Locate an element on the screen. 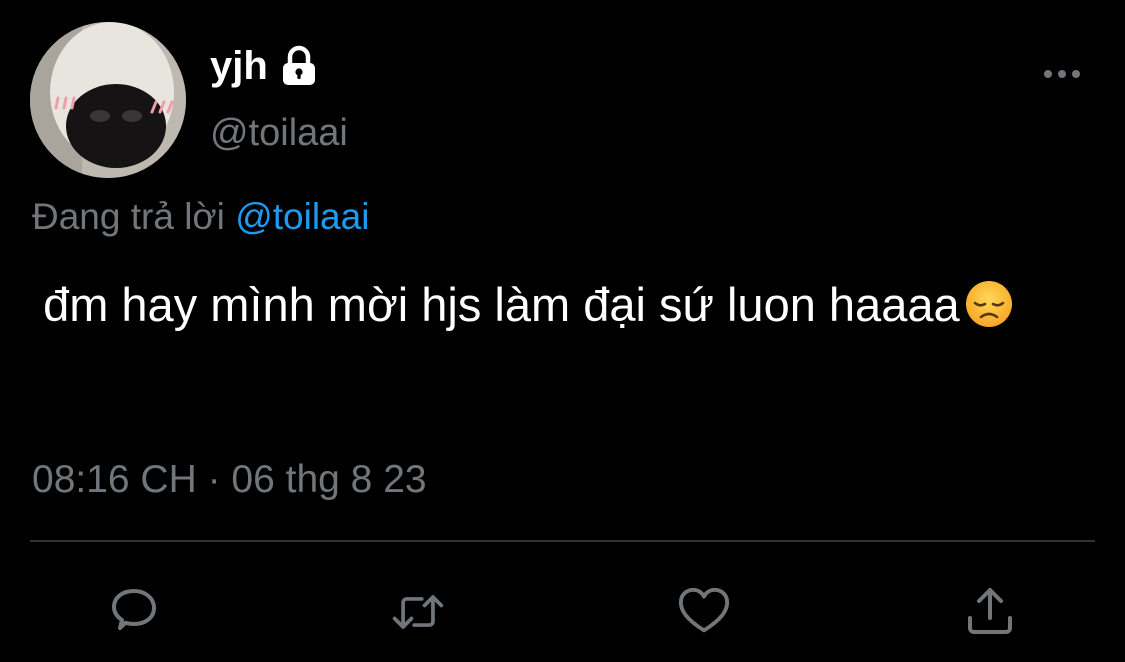  reply-mention-link: @toilaai is located at coordinates (302, 216).